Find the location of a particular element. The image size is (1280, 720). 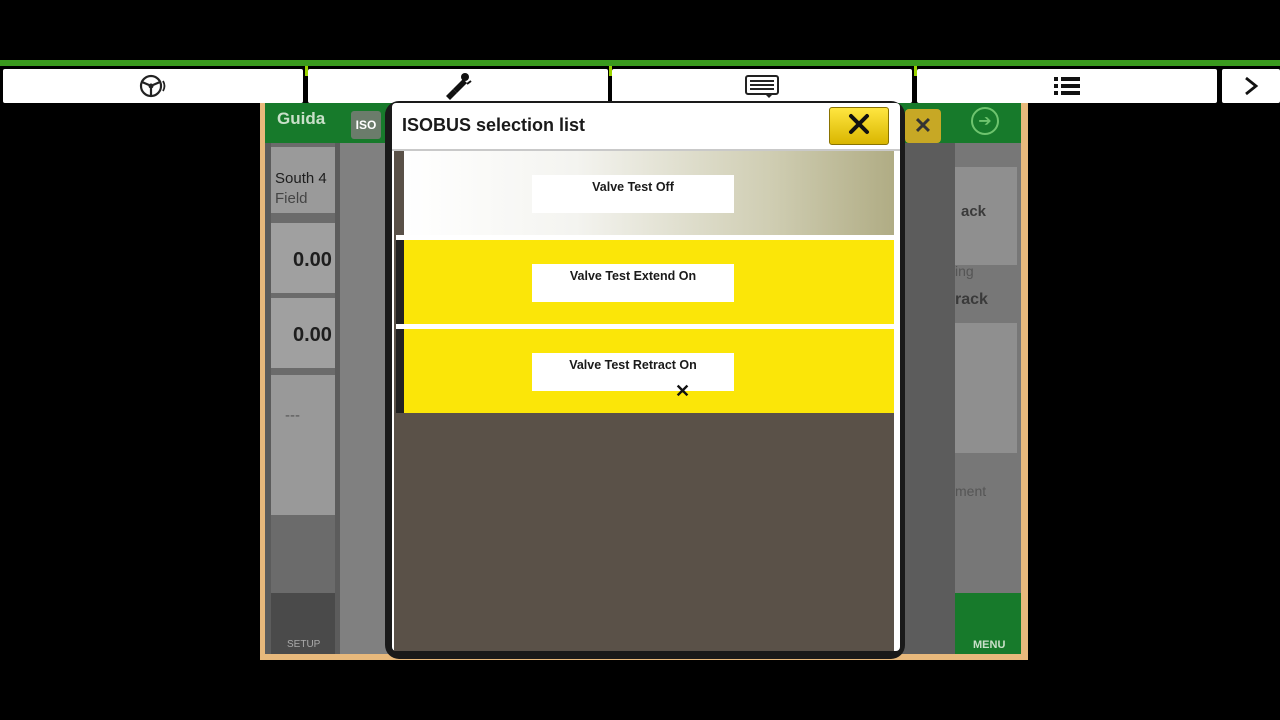

next-value: --- is located at coordinates (292, 415).